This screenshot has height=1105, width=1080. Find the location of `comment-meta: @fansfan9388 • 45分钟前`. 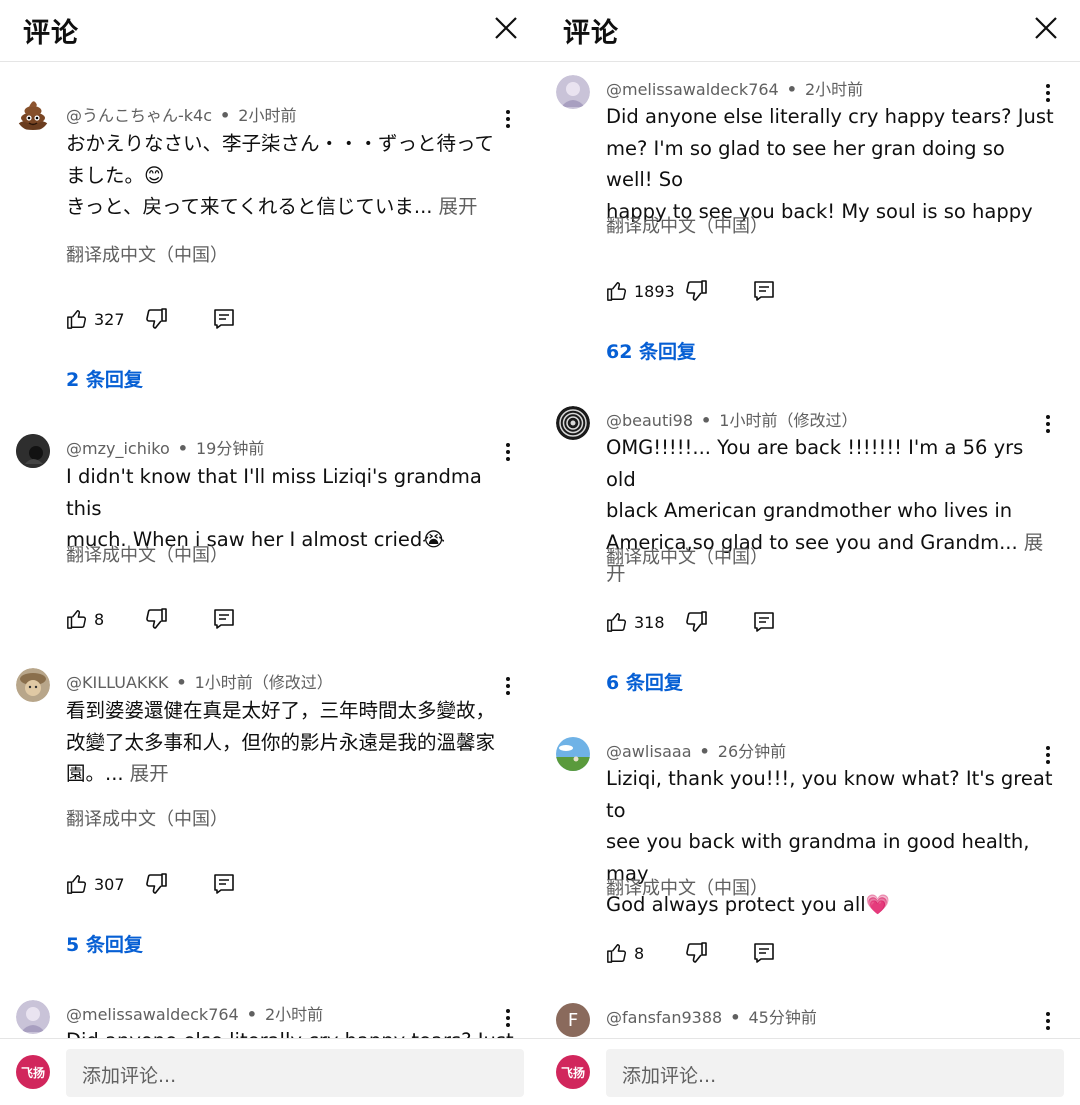

comment-meta: @fansfan9388 • 45分钟前 is located at coordinates (711, 1017).